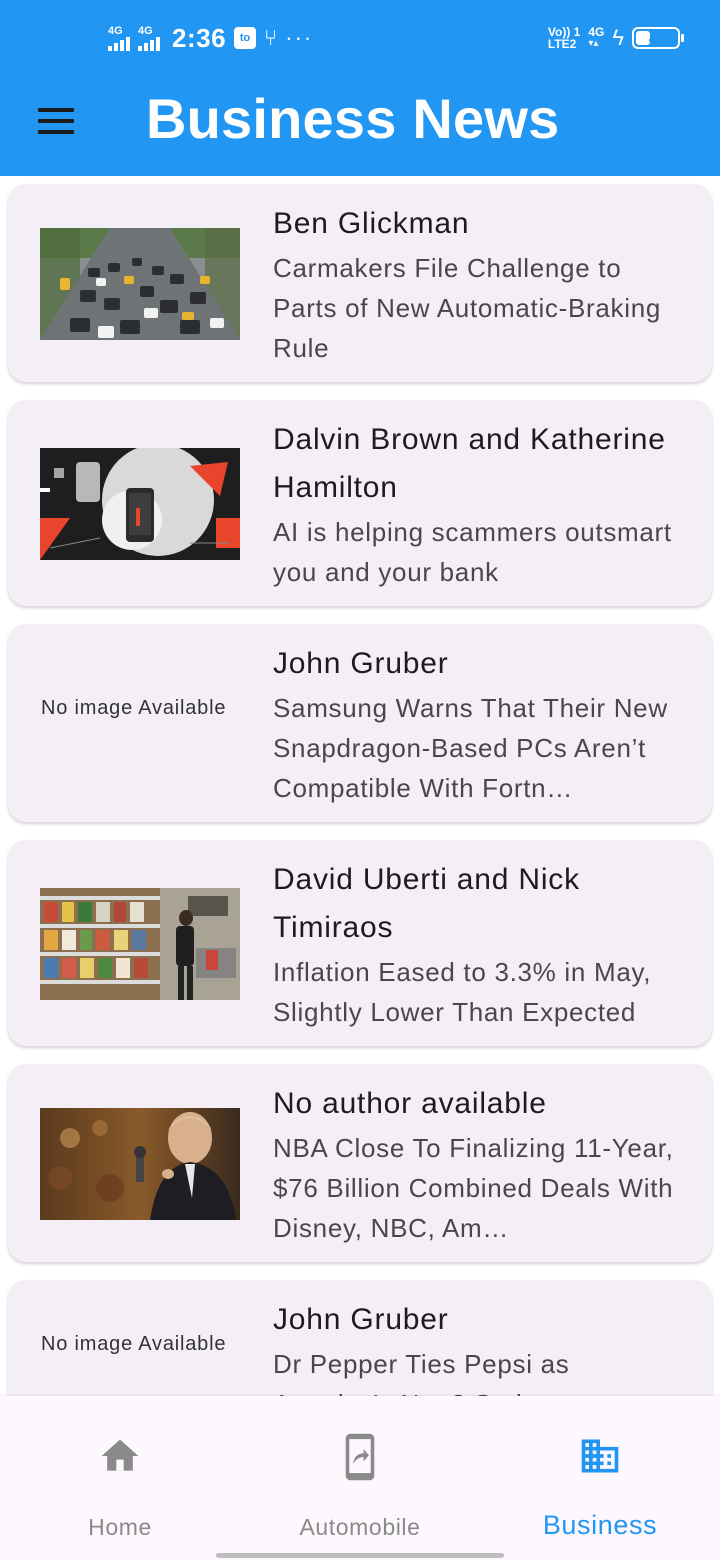  Describe the element at coordinates (353, 118) in the screenshot. I see `page-title: Business News` at that location.